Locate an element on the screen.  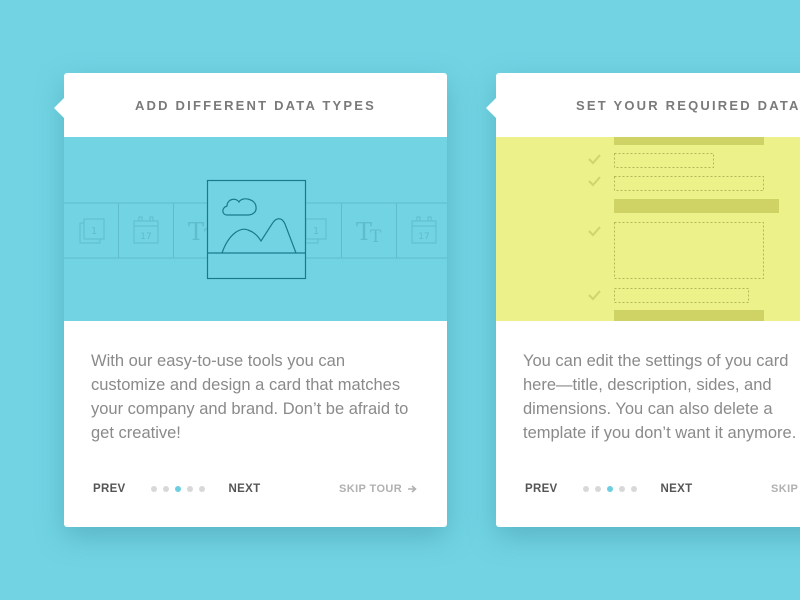
data-types-carousel: 1 17 T T 1 T T is located at coordinates (255, 229).